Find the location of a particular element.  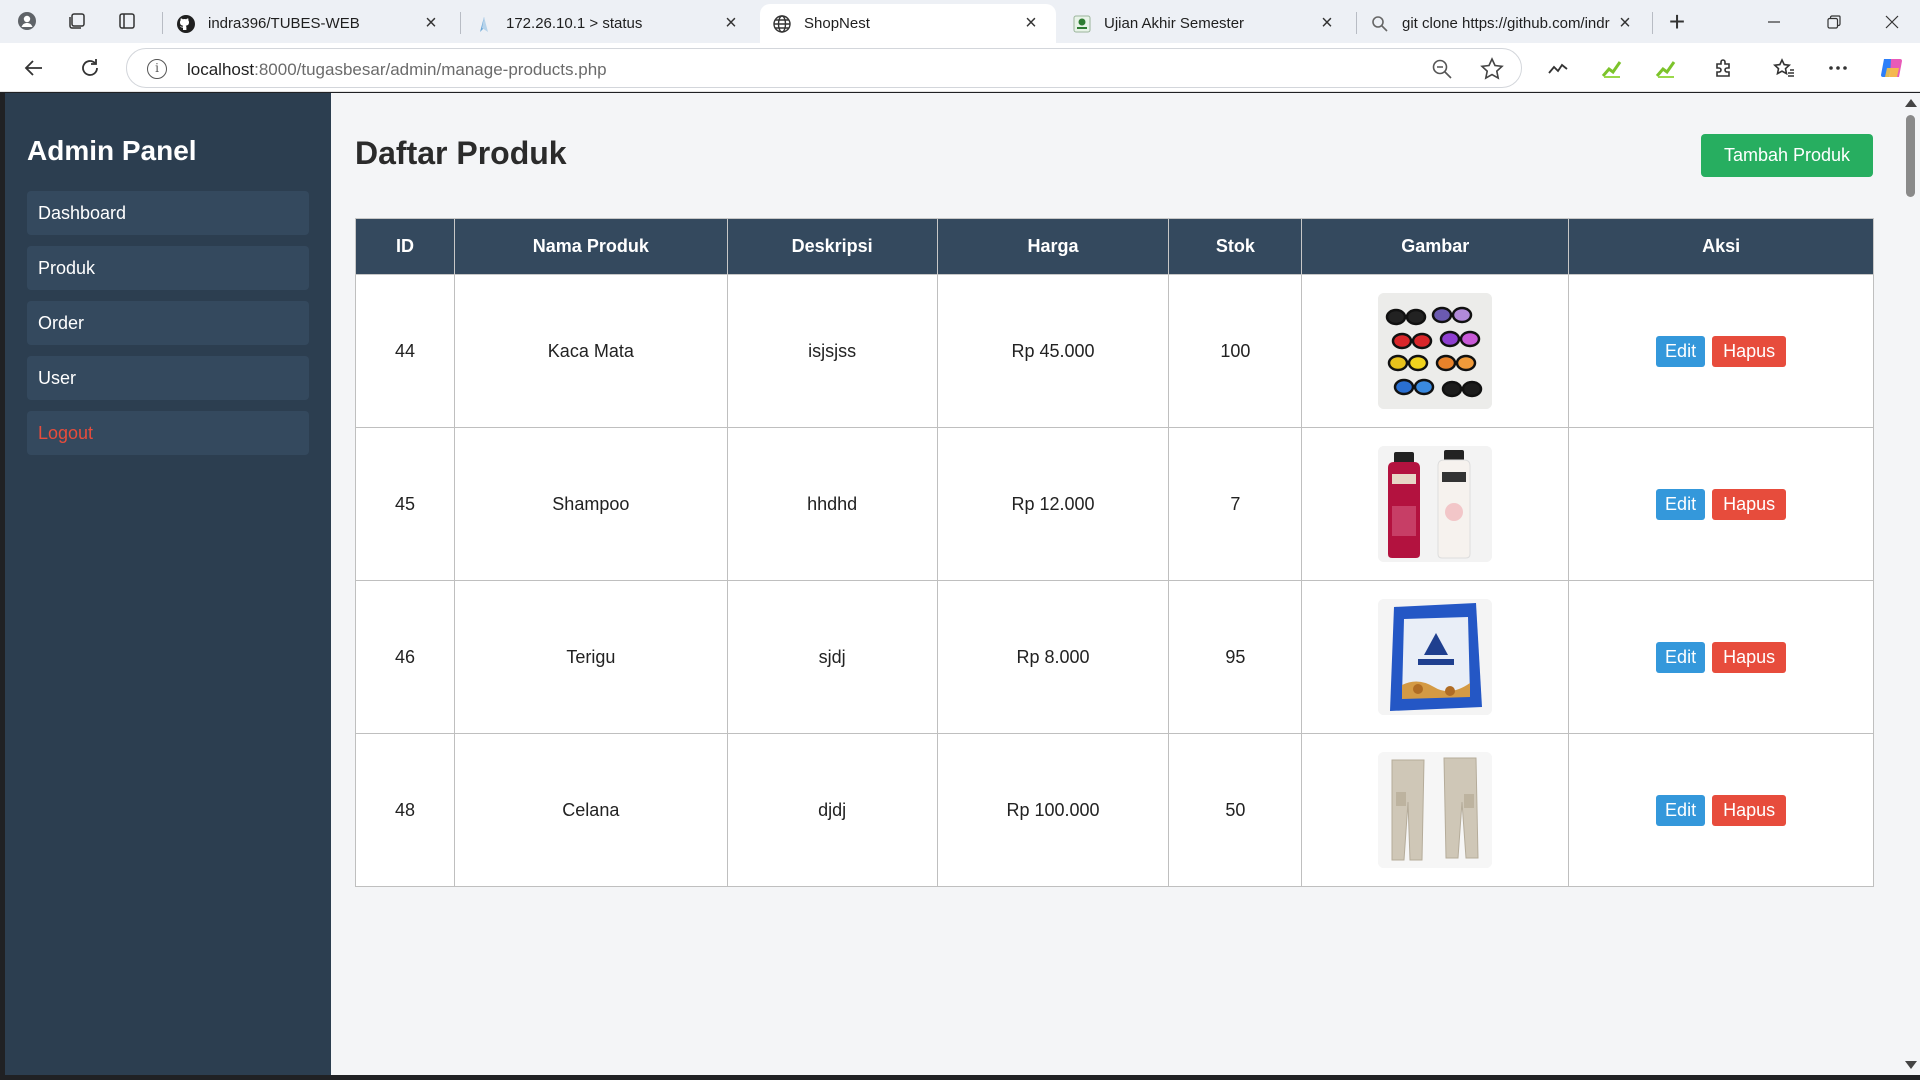

refresh-button is located at coordinates (90, 68).